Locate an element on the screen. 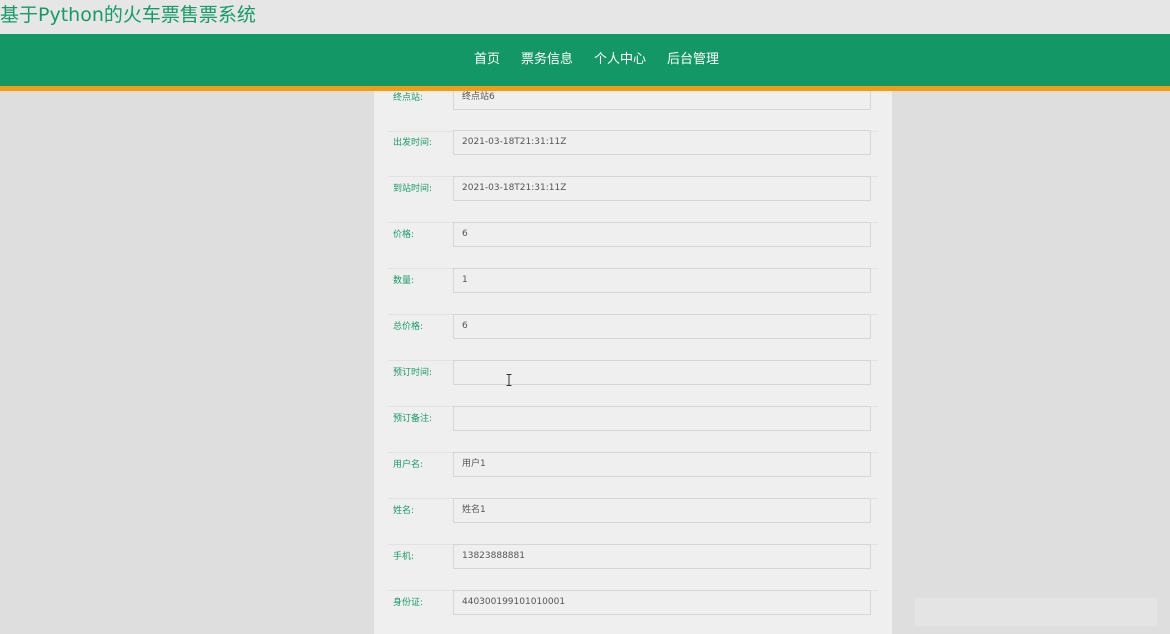  field-label: 出发时间: is located at coordinates (413, 143).